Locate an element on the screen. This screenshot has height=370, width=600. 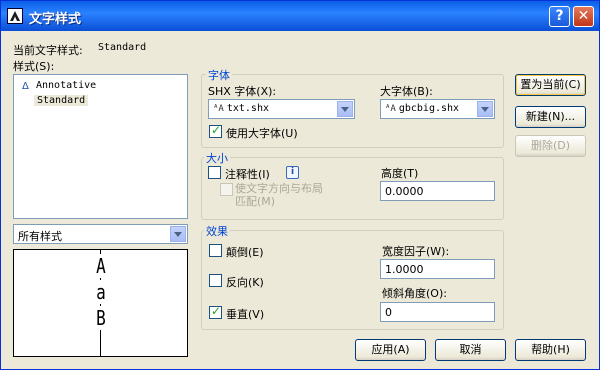
width-factor-input: 1.0000 is located at coordinates (437, 269).